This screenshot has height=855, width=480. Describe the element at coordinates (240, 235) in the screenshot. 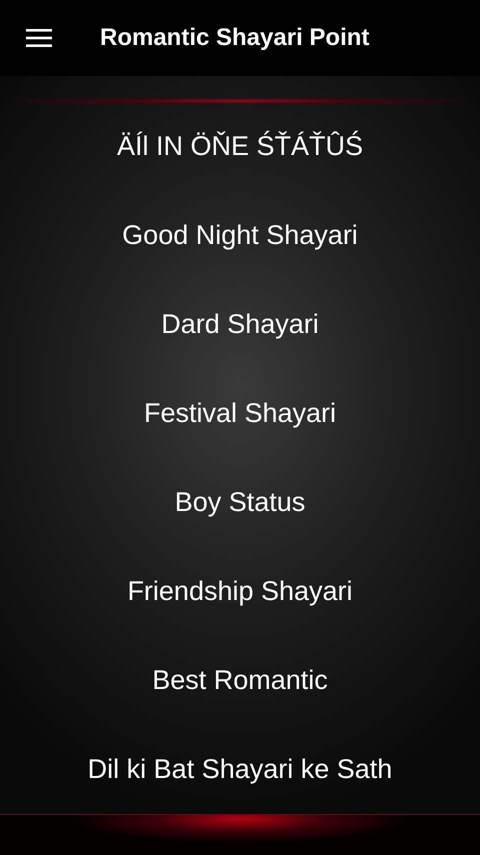

I see `menu-item: Good Night Shayari` at that location.